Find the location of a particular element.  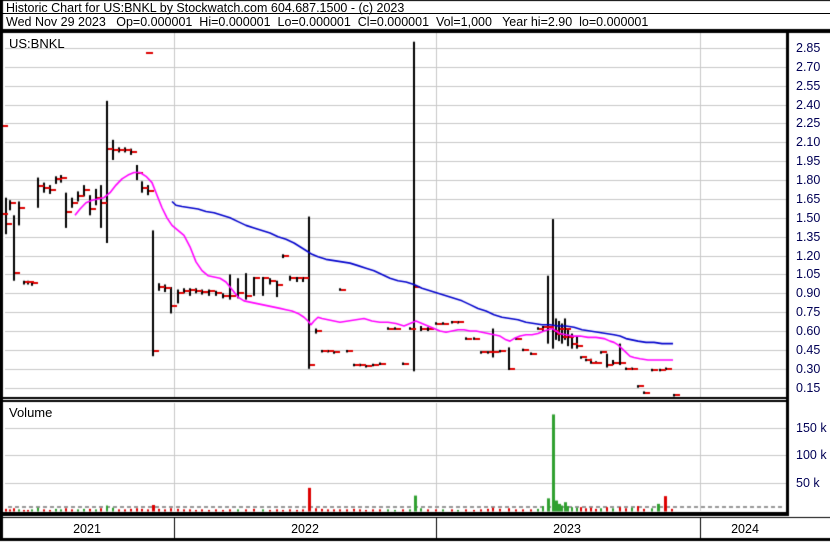

volume-pane-label: Volume is located at coordinates (31, 412).